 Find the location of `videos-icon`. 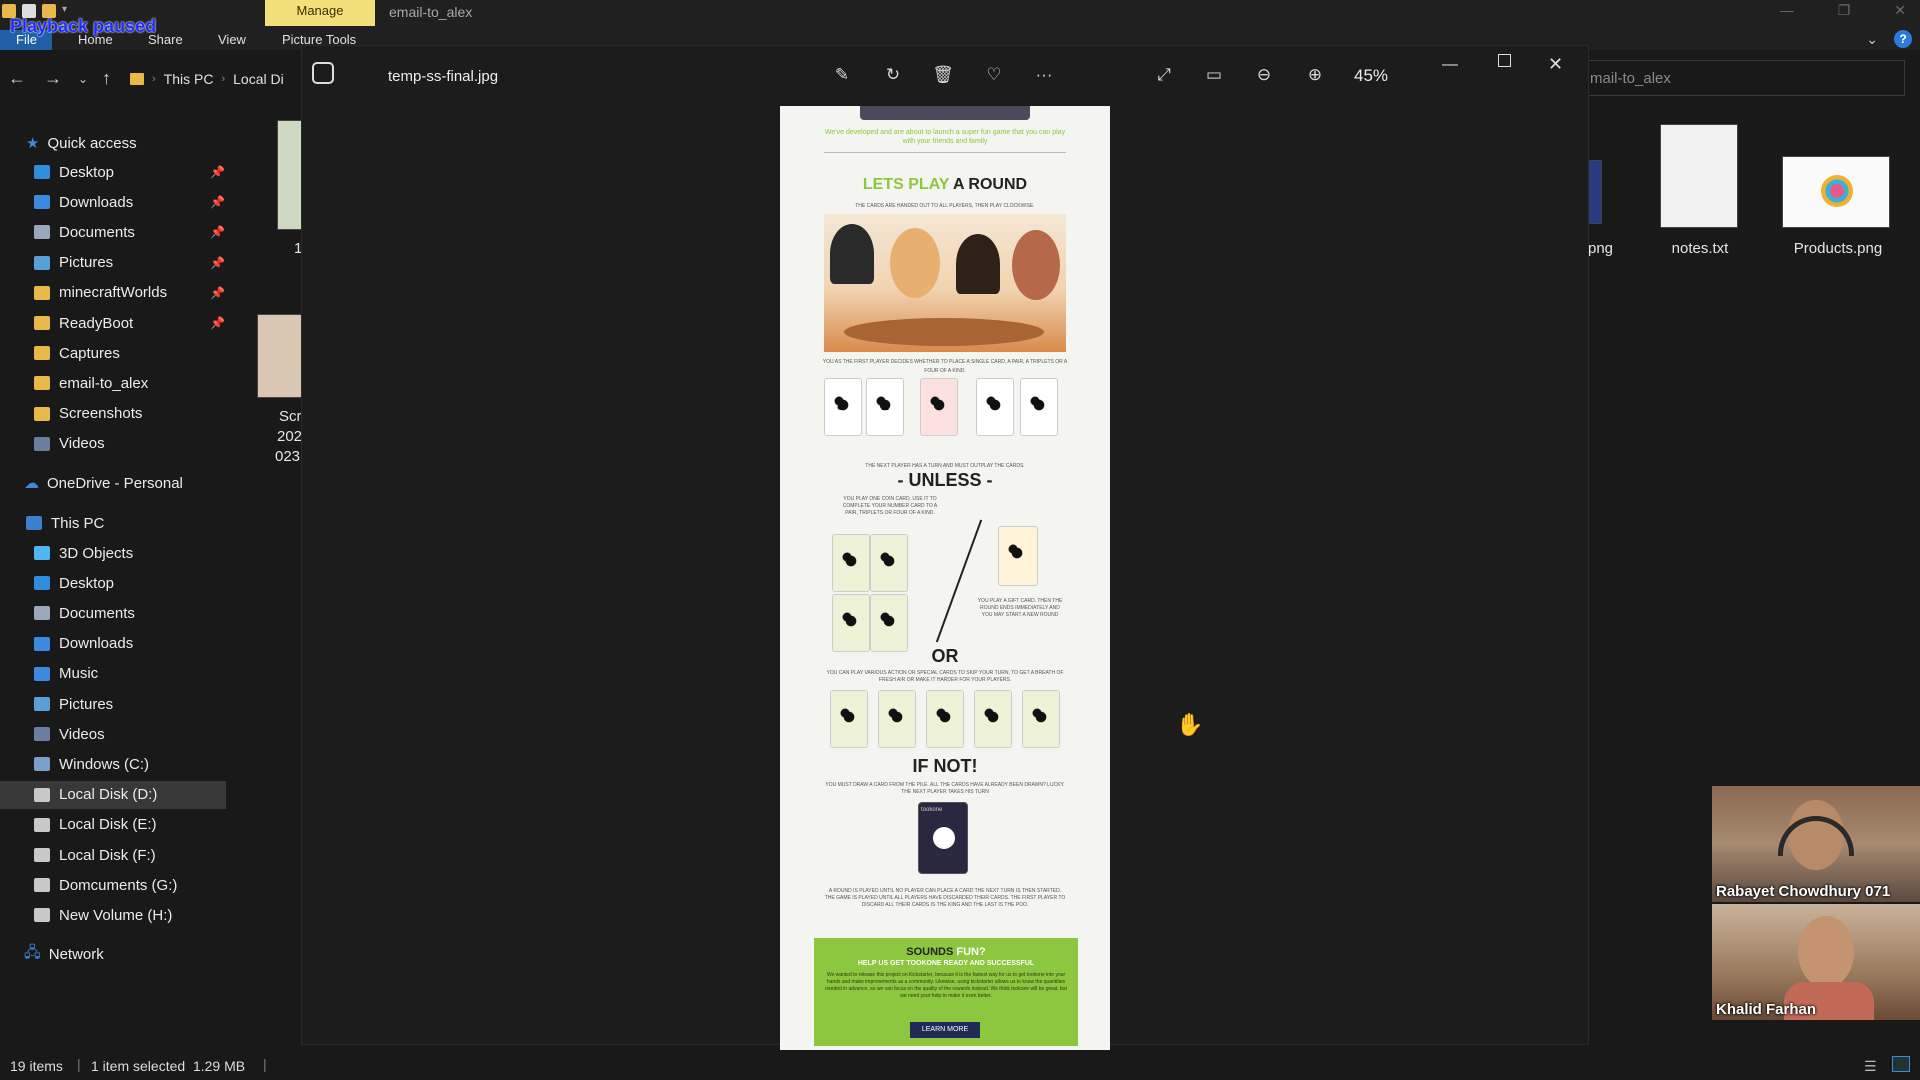

videos-icon is located at coordinates (42, 734).